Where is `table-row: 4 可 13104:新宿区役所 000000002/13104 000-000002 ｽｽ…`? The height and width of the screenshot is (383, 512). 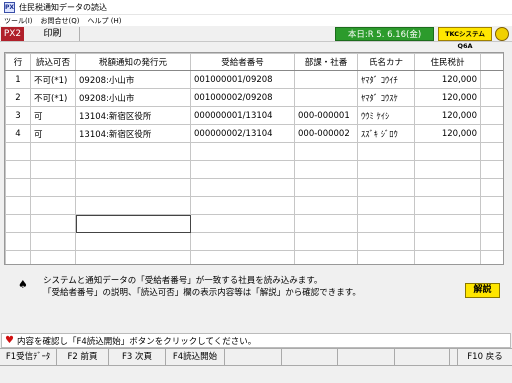
table-row: 4 可 13104:新宿区役所 000000002/13104 000-000002 ｽｽ… is located at coordinates (254, 133).